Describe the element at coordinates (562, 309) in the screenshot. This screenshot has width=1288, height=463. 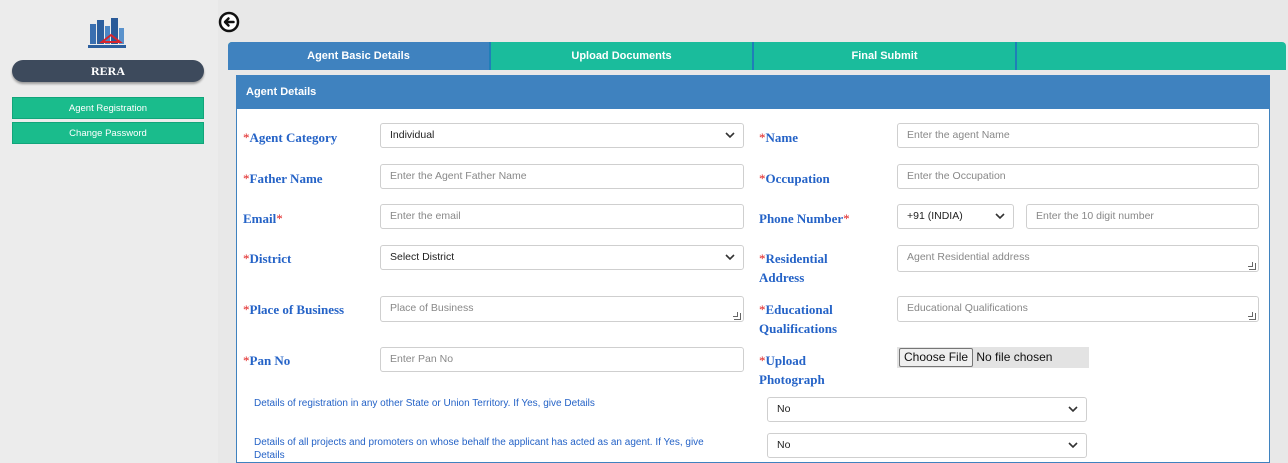
I see `place-of-business-textarea: Place of Business` at that location.